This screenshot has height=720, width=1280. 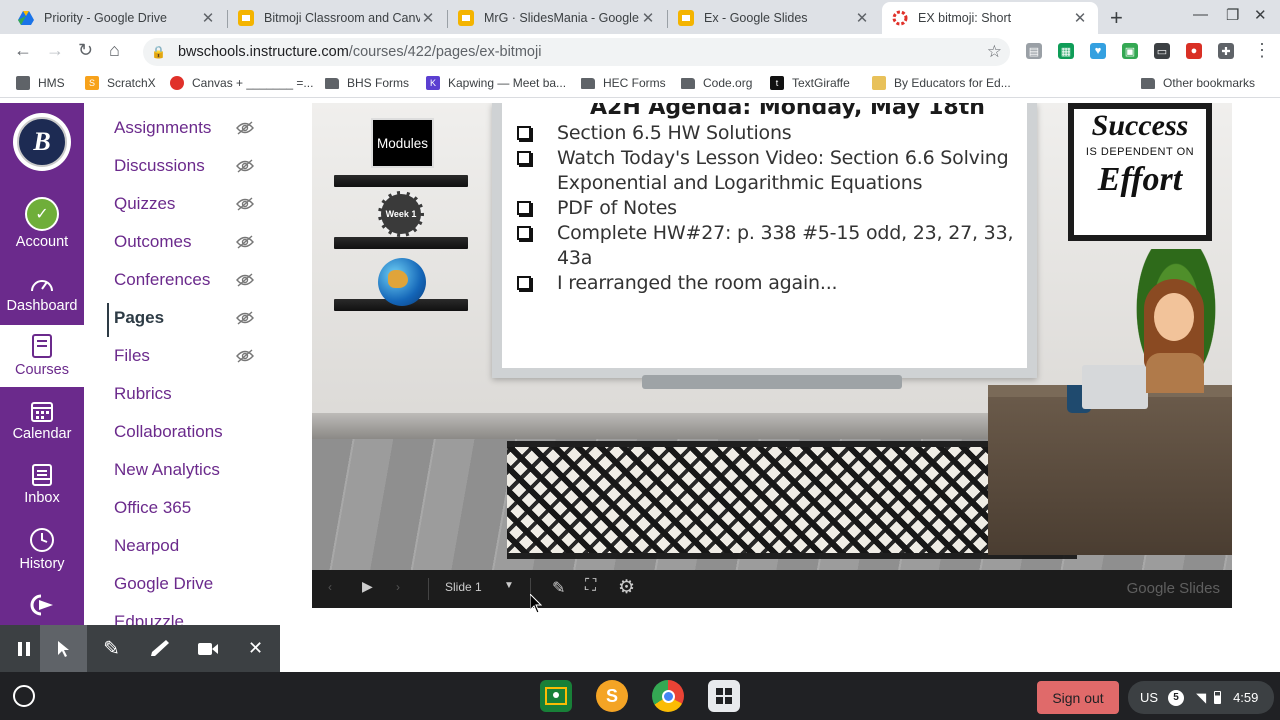 What do you see at coordinates (626, 587) in the screenshot?
I see `settings-gear-icon: ⚙` at bounding box center [626, 587].